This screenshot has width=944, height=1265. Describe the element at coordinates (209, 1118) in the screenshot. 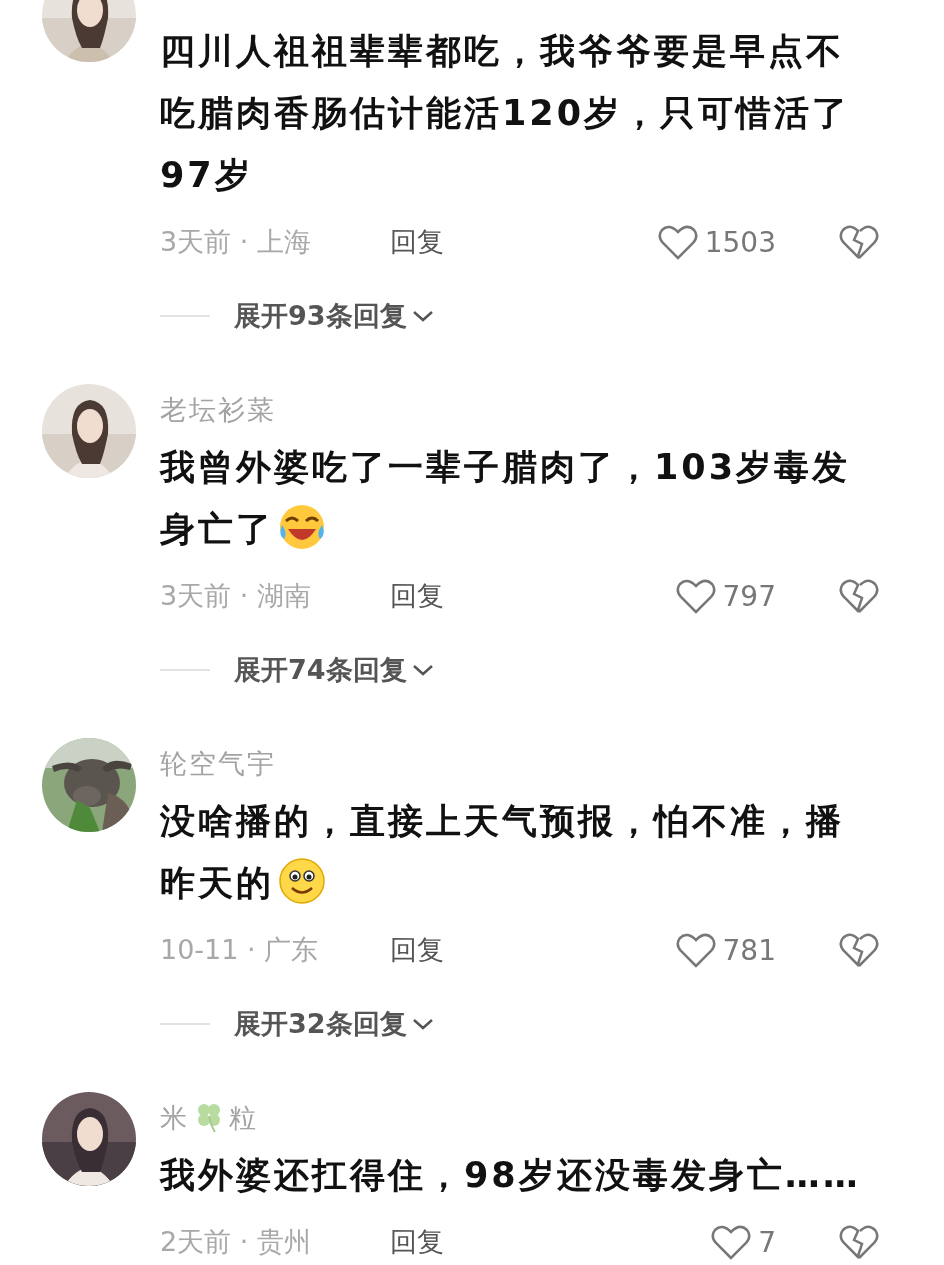

I see `clover-icon` at that location.